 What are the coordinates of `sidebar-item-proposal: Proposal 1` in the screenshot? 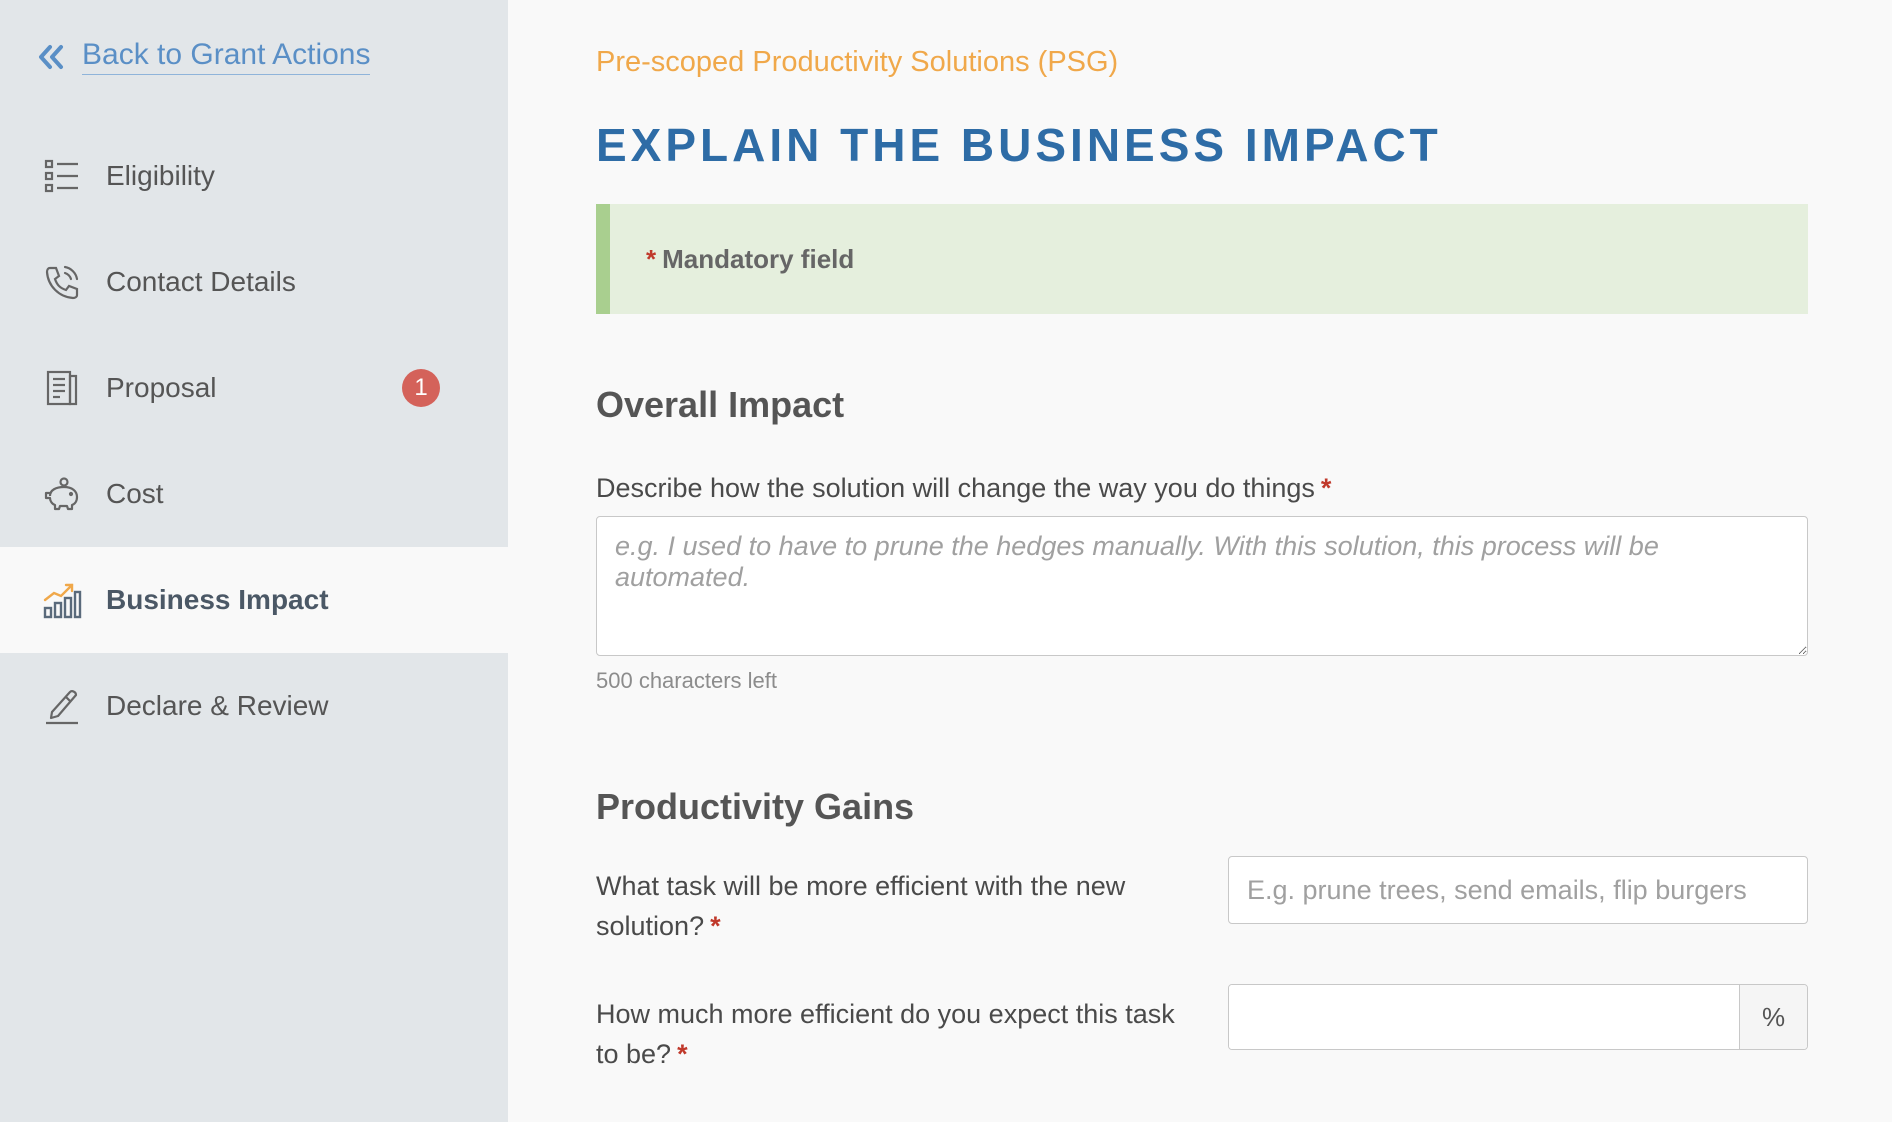 It's located at (254, 388).